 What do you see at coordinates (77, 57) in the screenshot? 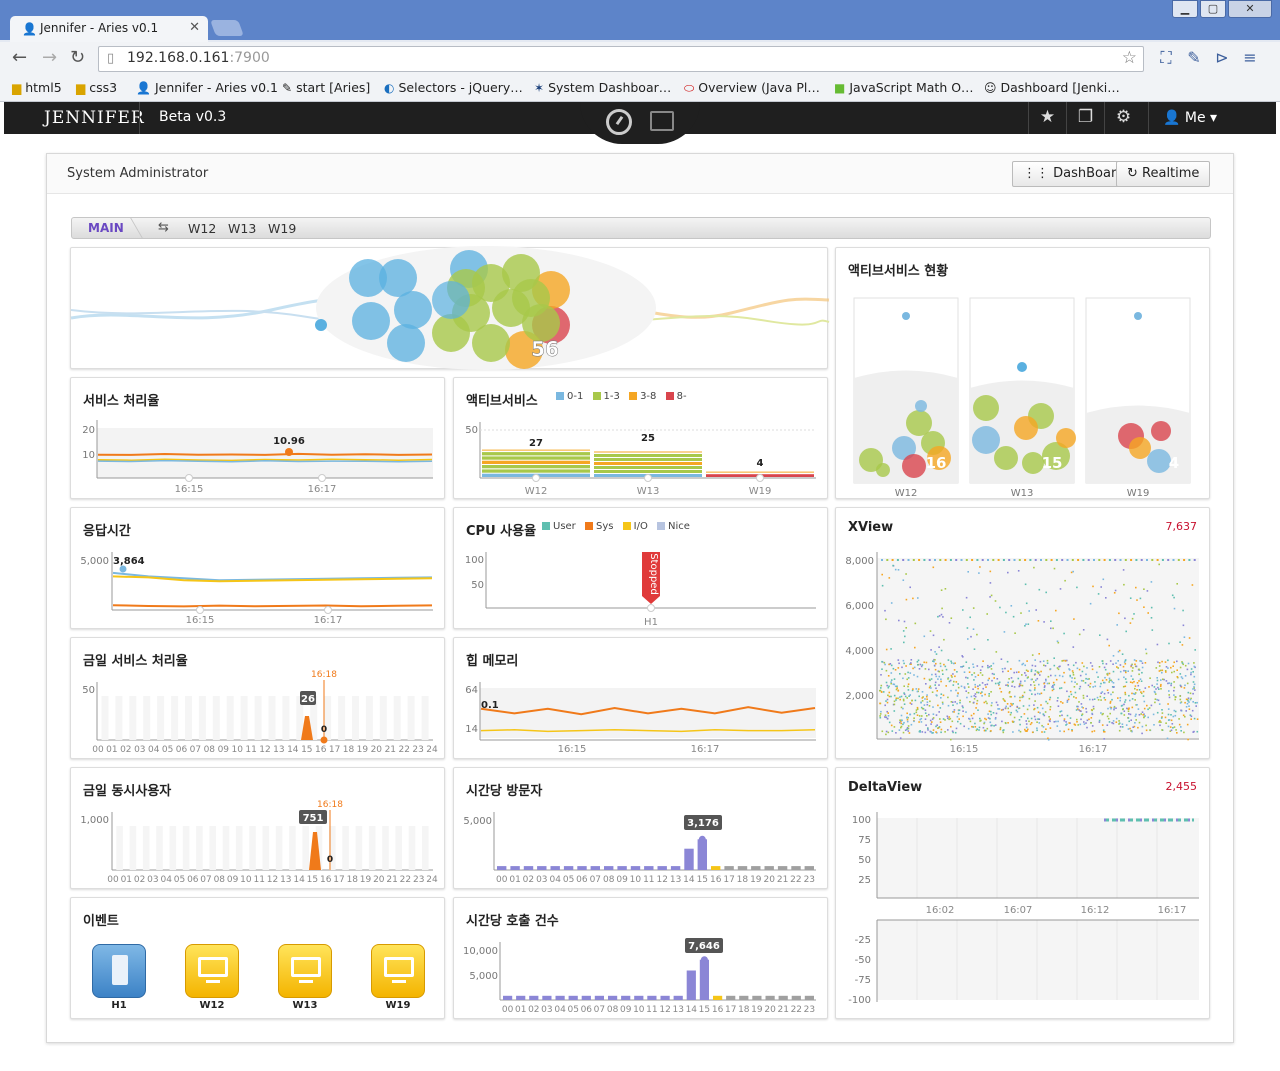
I see `reload-icon: ↻` at bounding box center [77, 57].